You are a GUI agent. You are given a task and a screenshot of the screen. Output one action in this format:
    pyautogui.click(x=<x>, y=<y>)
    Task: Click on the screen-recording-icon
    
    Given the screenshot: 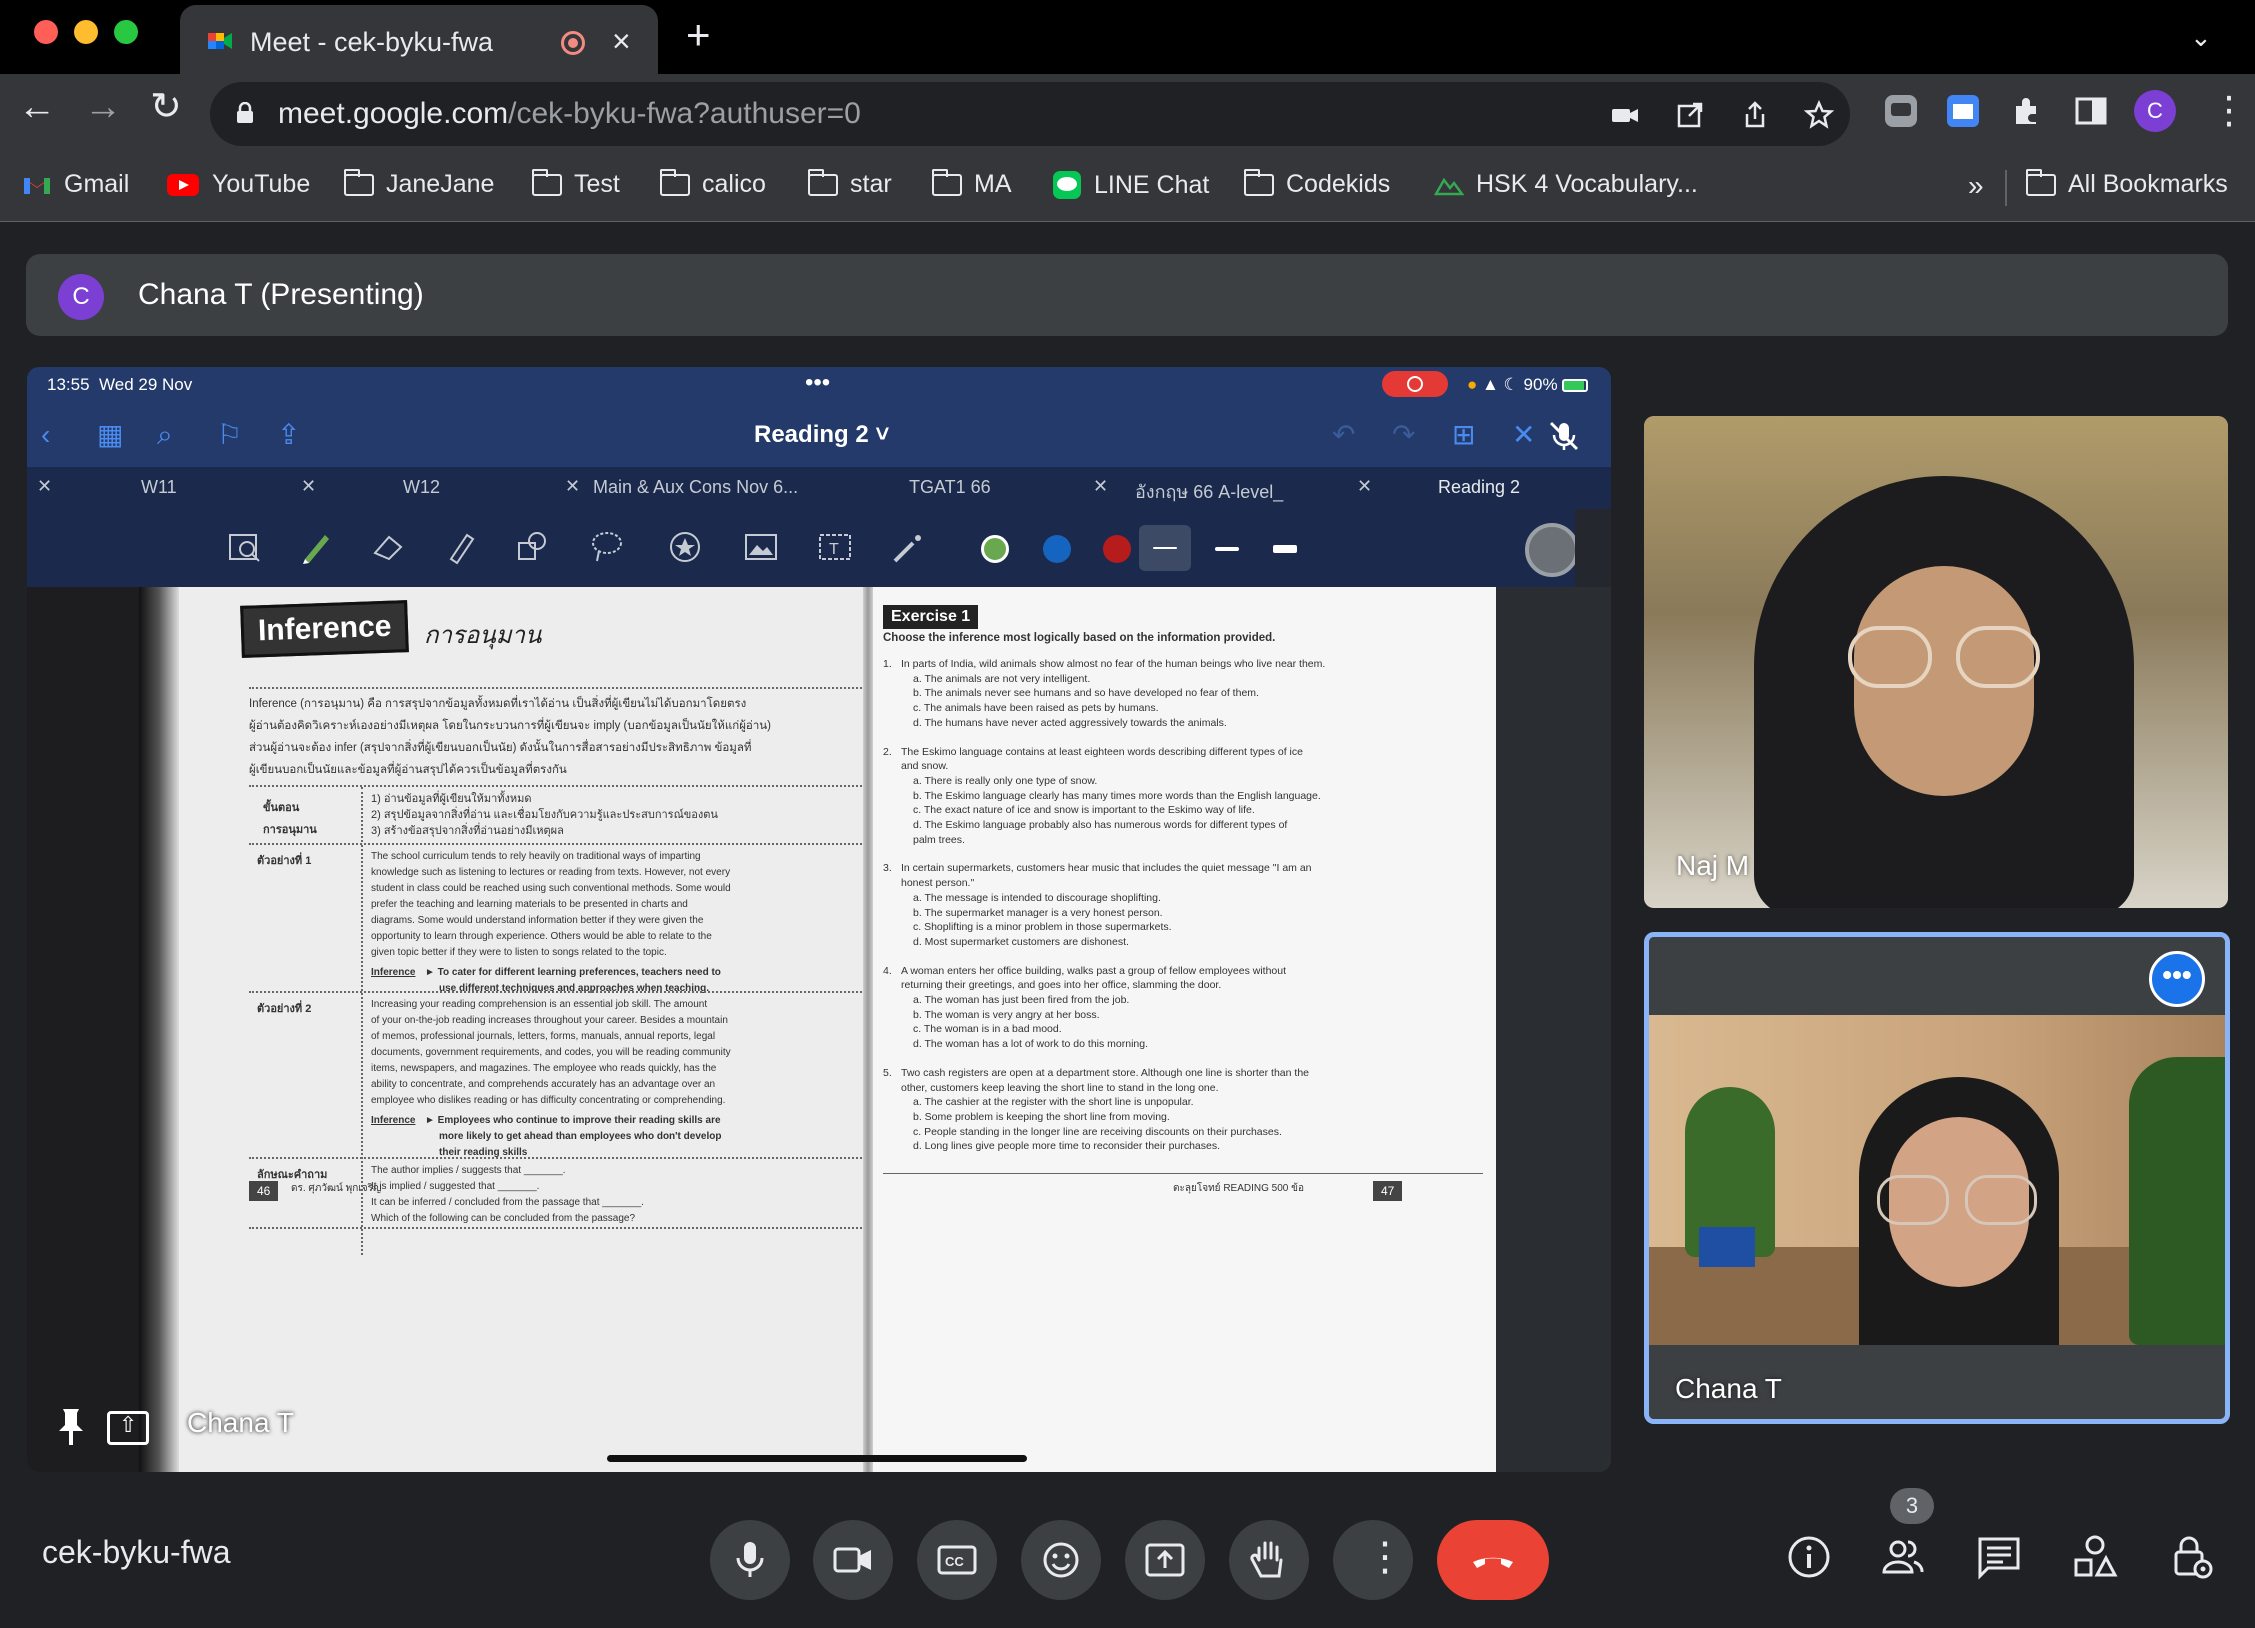 What is the action you would take?
    pyautogui.click(x=1415, y=384)
    